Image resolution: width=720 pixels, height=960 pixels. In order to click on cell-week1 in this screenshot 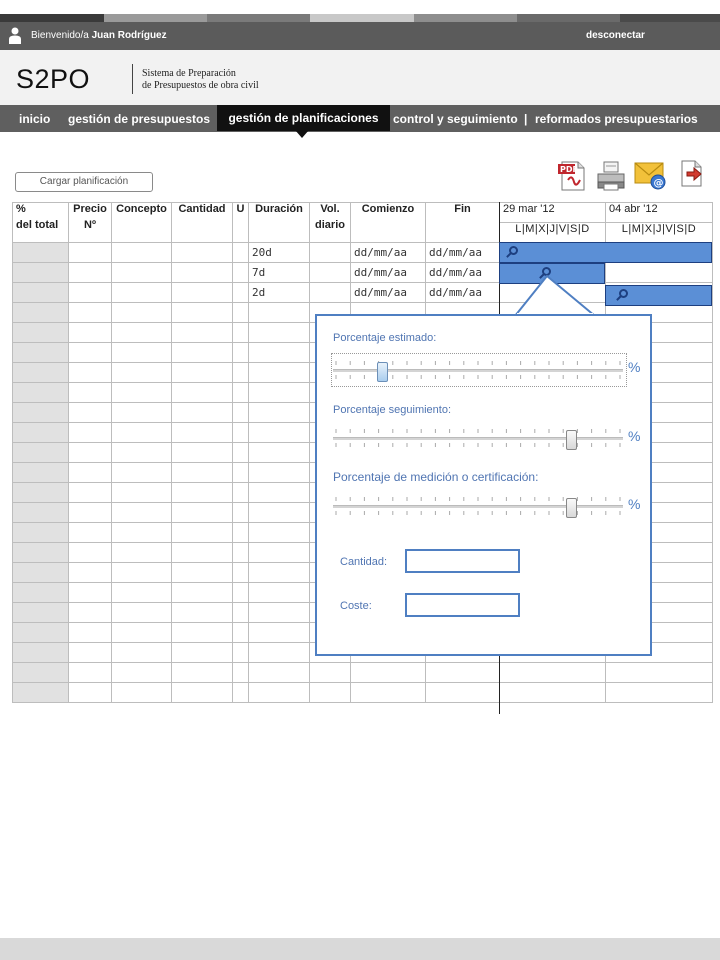, I will do `click(552, 672)`.